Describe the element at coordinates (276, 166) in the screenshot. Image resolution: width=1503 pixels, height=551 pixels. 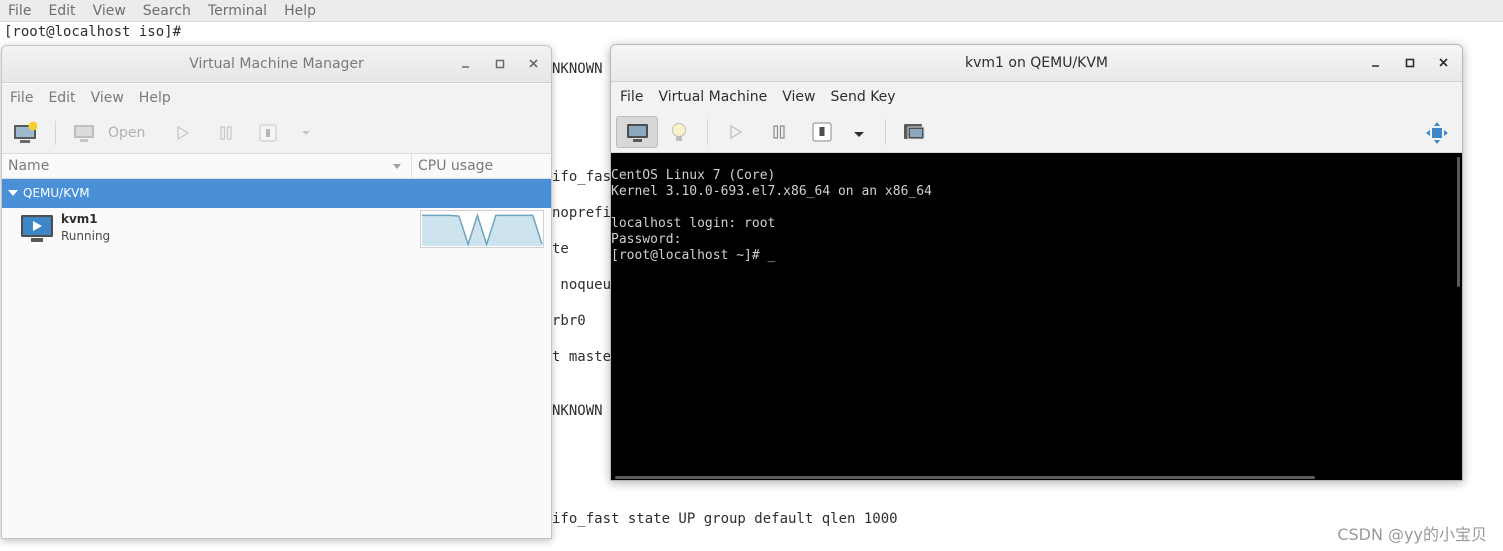
I see `vm-list-header: Name CPU usage` at that location.